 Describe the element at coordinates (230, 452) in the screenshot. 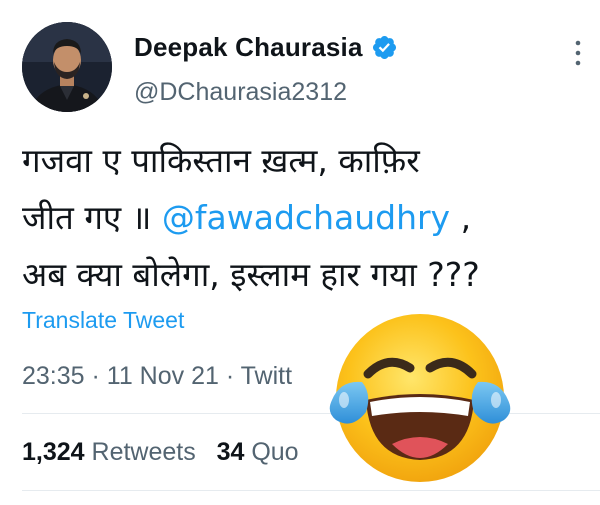

I see `quotes-count: 34` at that location.